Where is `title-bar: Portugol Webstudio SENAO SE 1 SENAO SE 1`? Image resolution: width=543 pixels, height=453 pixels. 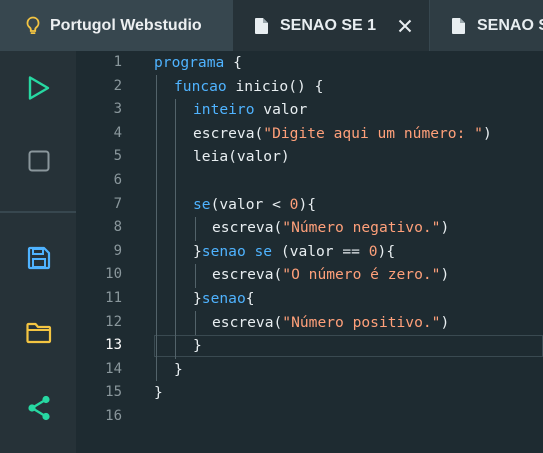 title-bar: Portugol Webstudio SENAO SE 1 SENAO SE 1 is located at coordinates (271, 25).